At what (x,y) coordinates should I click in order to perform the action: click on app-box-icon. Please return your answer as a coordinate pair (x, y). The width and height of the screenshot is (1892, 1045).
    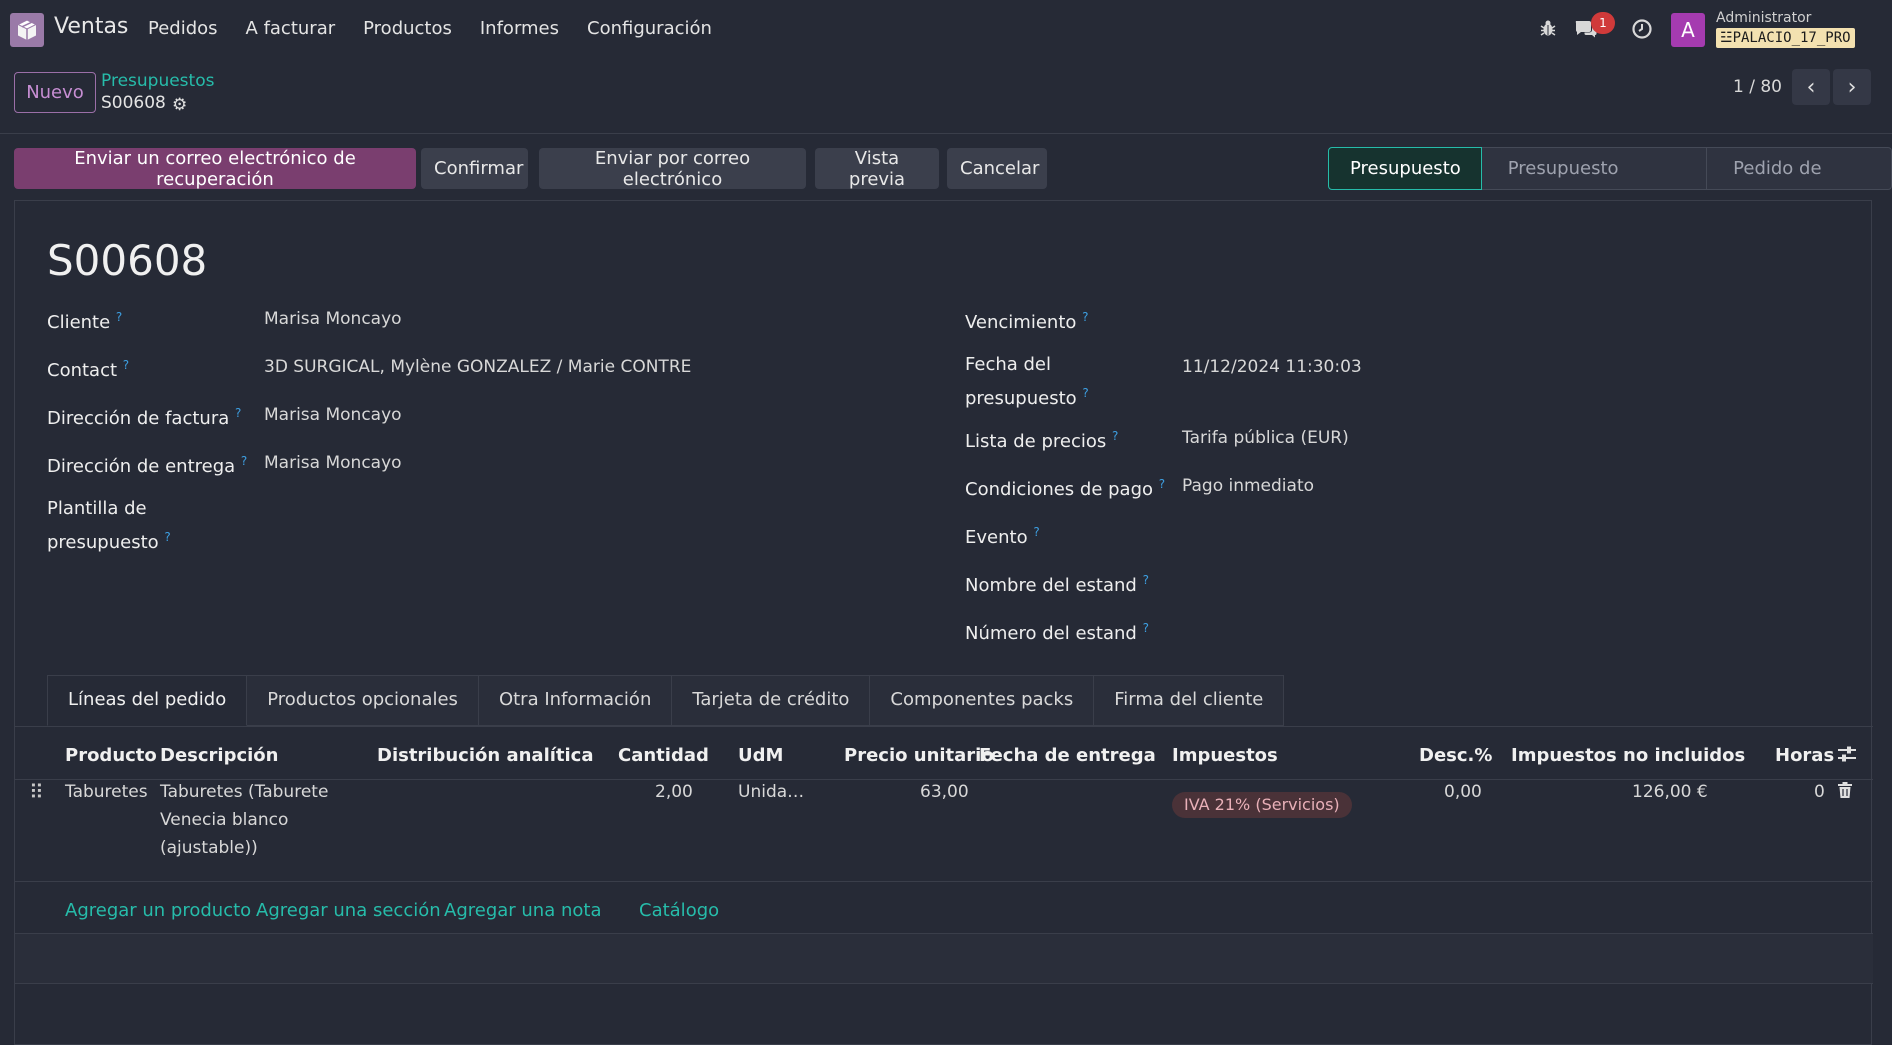
    Looking at the image, I should click on (27, 30).